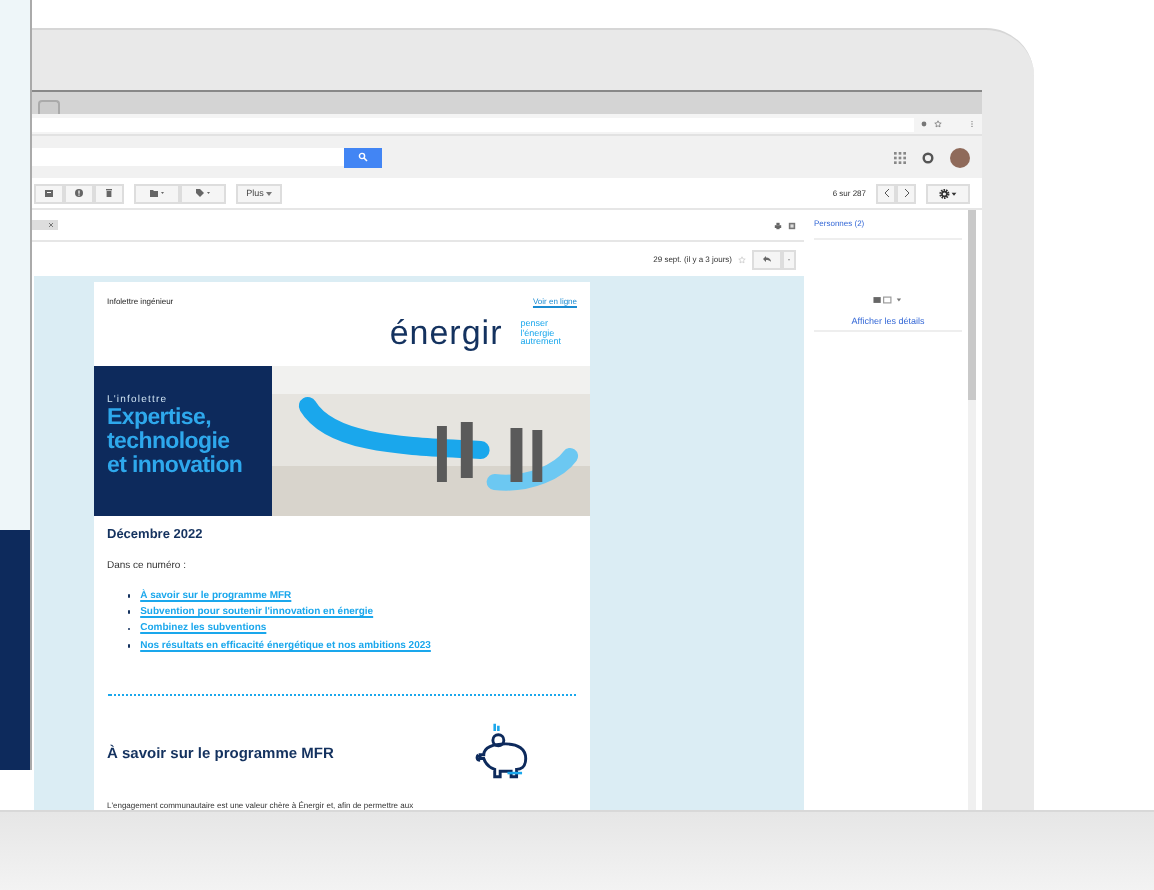  I want to click on search-icon, so click(363, 157).